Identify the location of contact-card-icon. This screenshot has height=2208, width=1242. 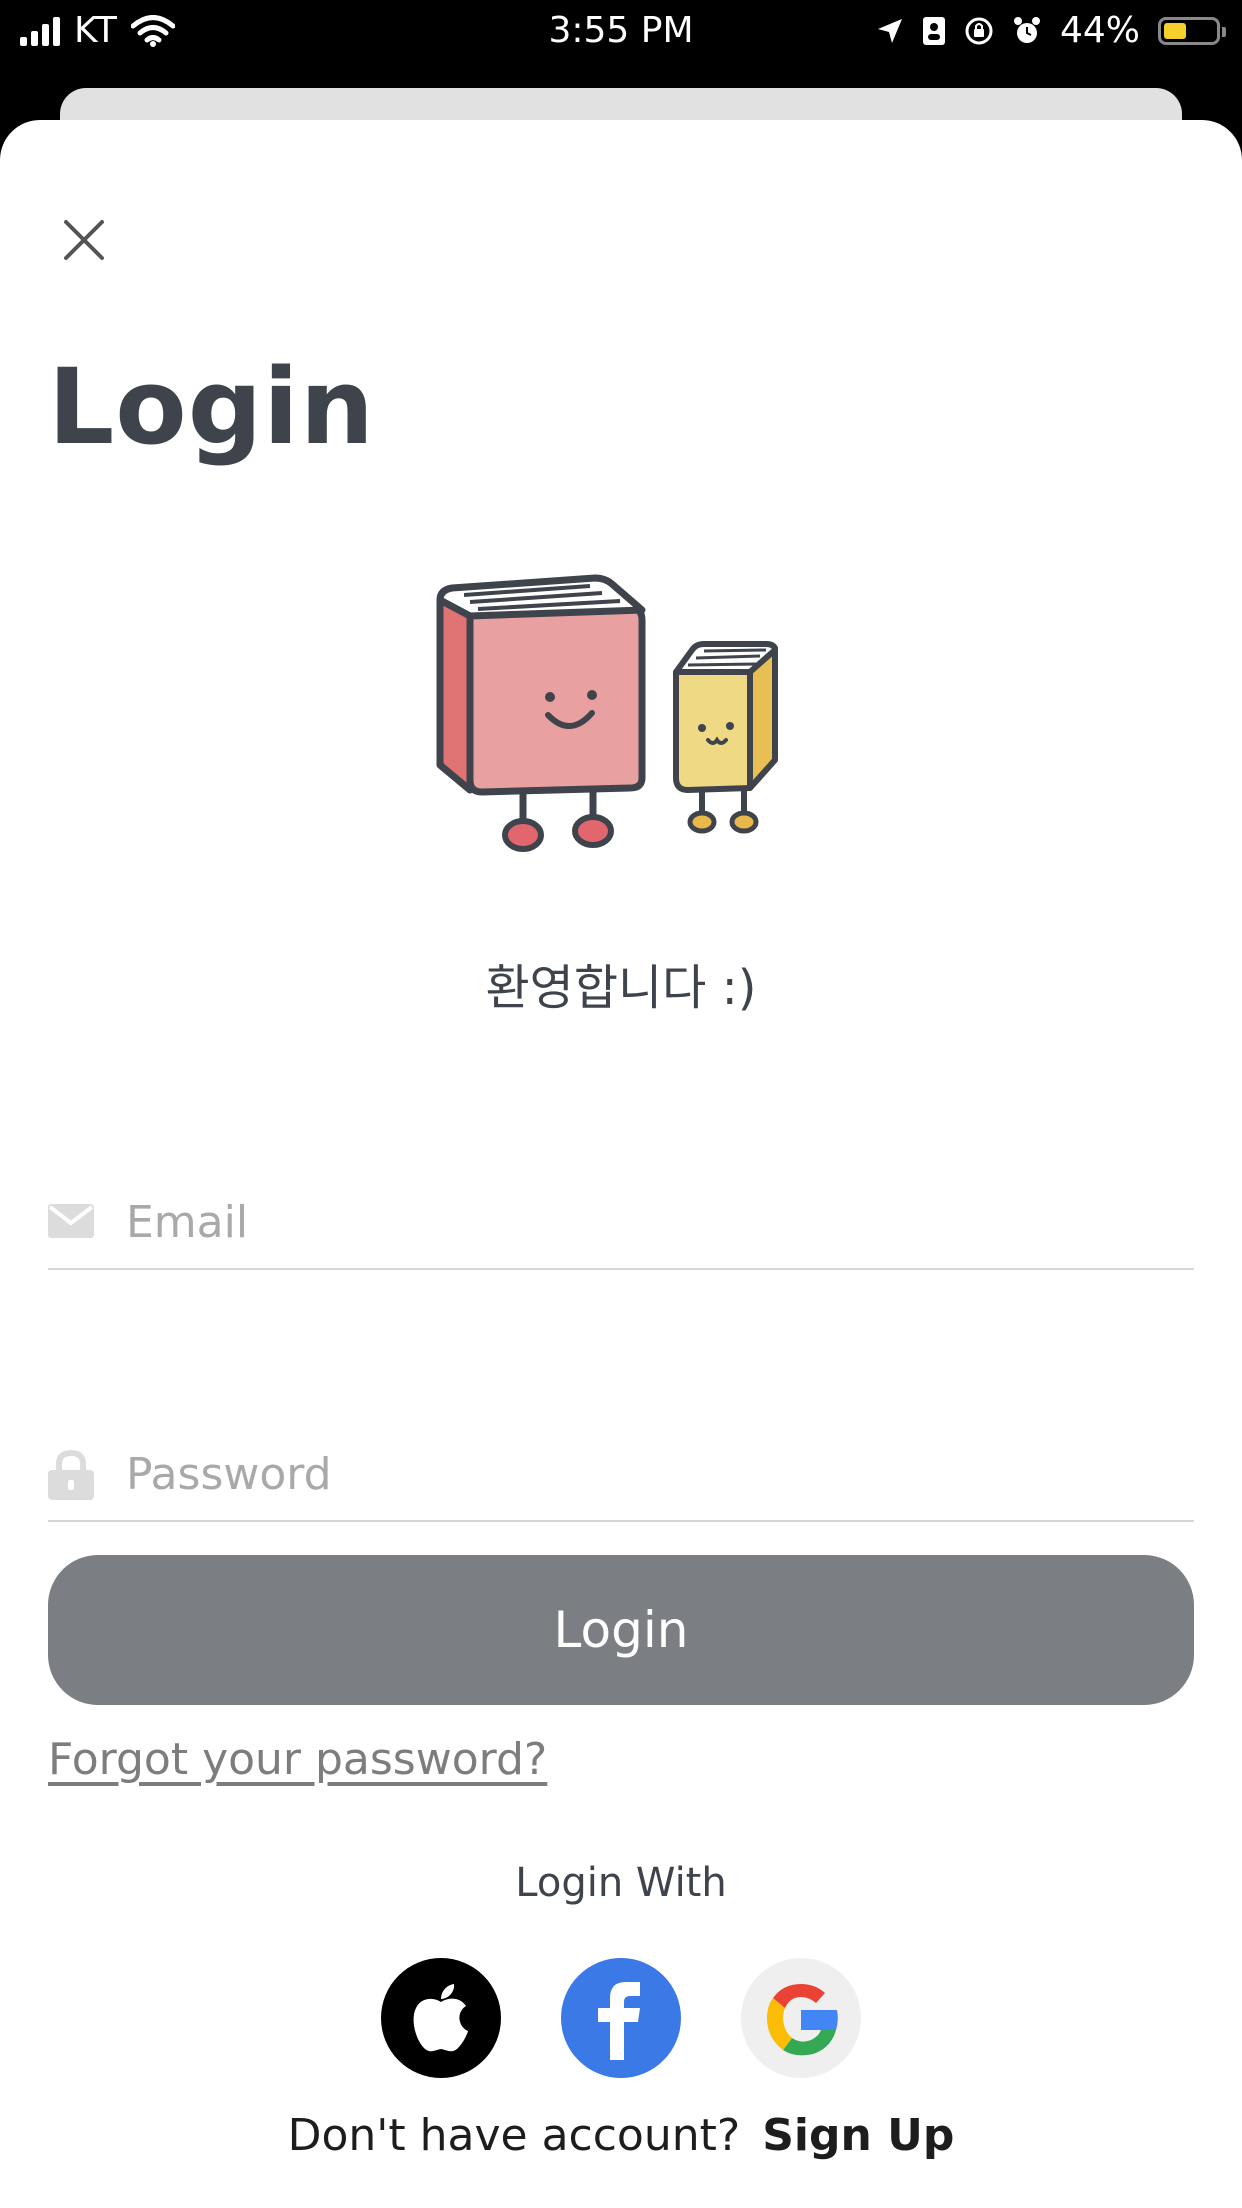
(933, 30).